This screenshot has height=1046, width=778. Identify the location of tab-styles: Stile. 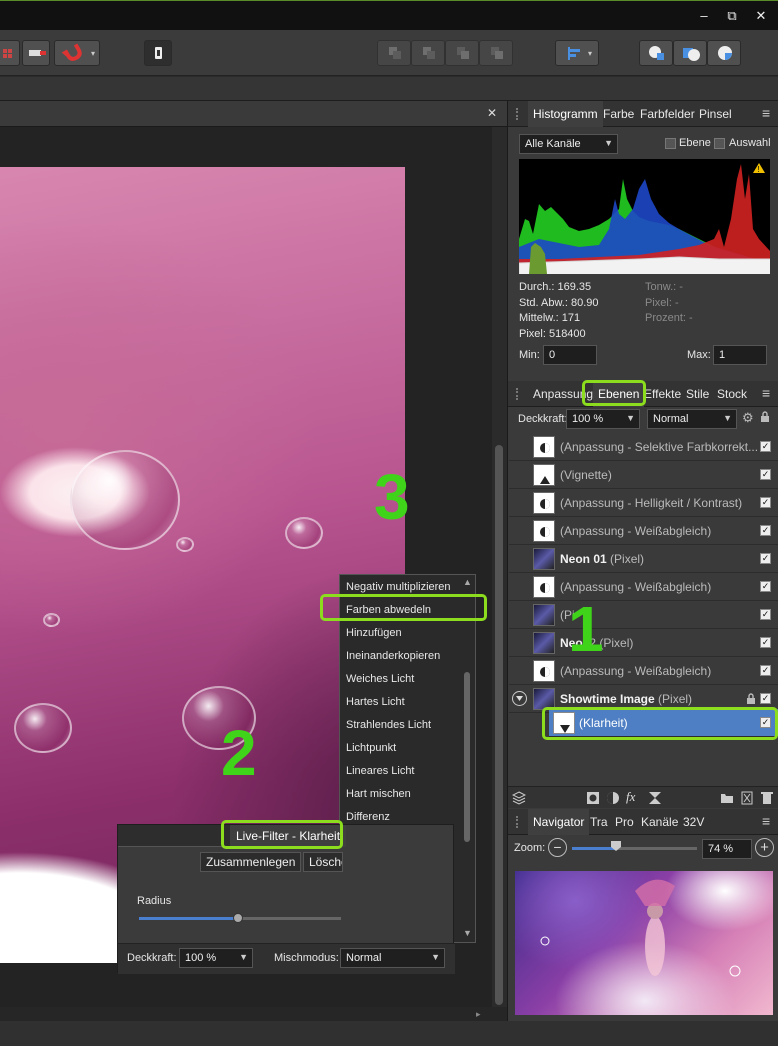
(697, 394).